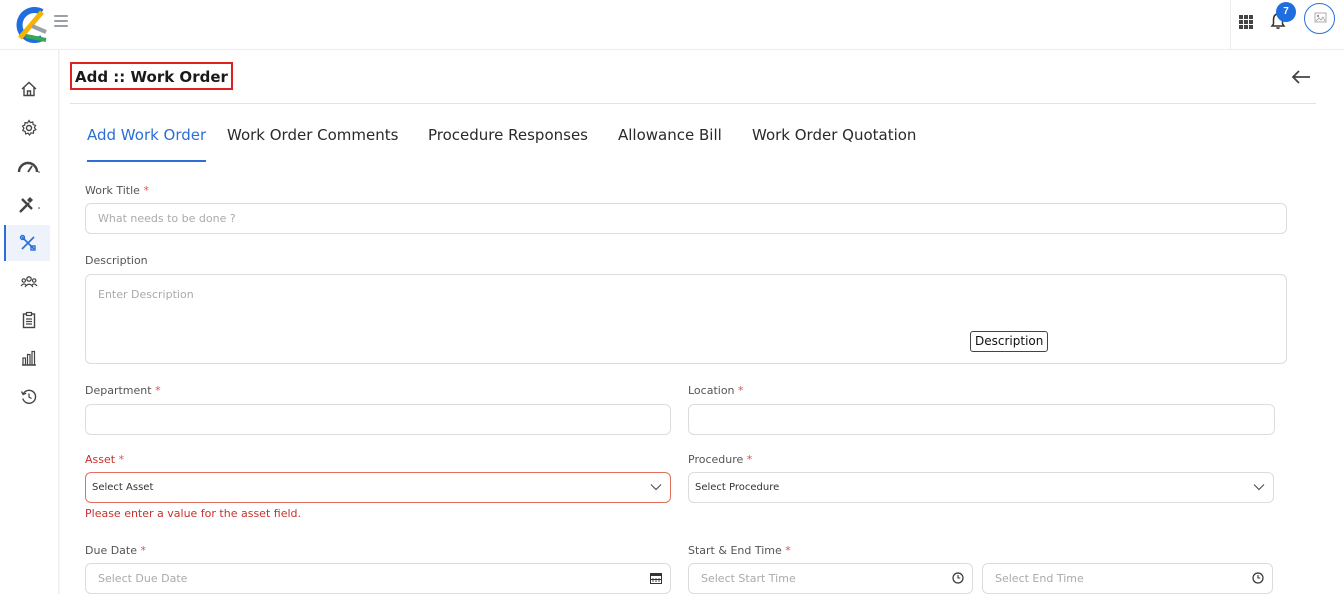 The width and height of the screenshot is (1344, 594). What do you see at coordinates (716, 459) in the screenshot?
I see `procedure-label-text: Procedure` at bounding box center [716, 459].